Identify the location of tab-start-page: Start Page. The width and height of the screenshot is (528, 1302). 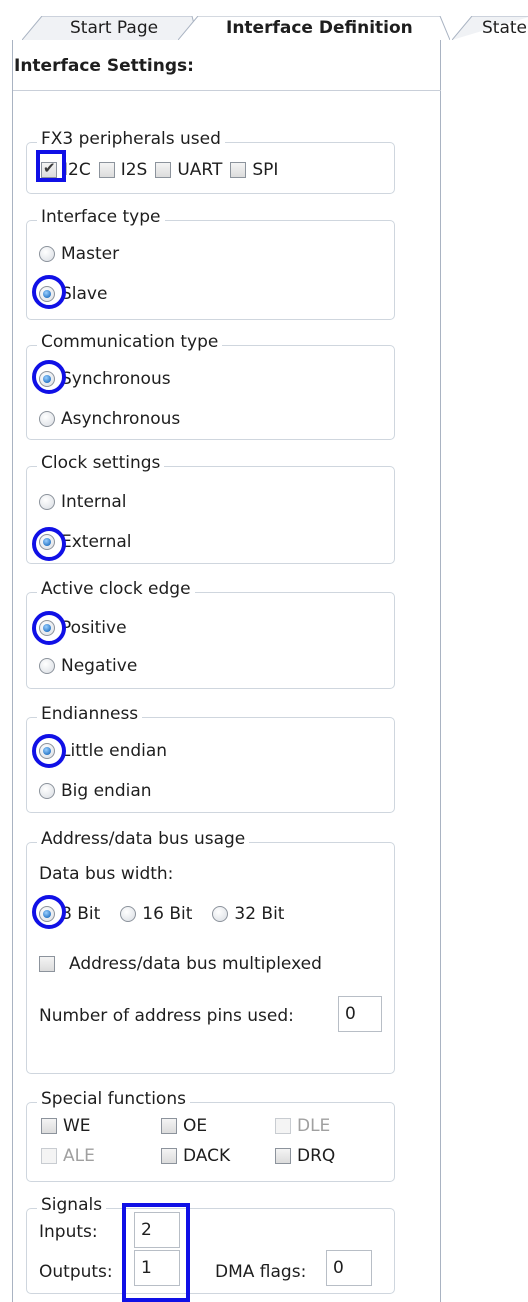
(110, 28).